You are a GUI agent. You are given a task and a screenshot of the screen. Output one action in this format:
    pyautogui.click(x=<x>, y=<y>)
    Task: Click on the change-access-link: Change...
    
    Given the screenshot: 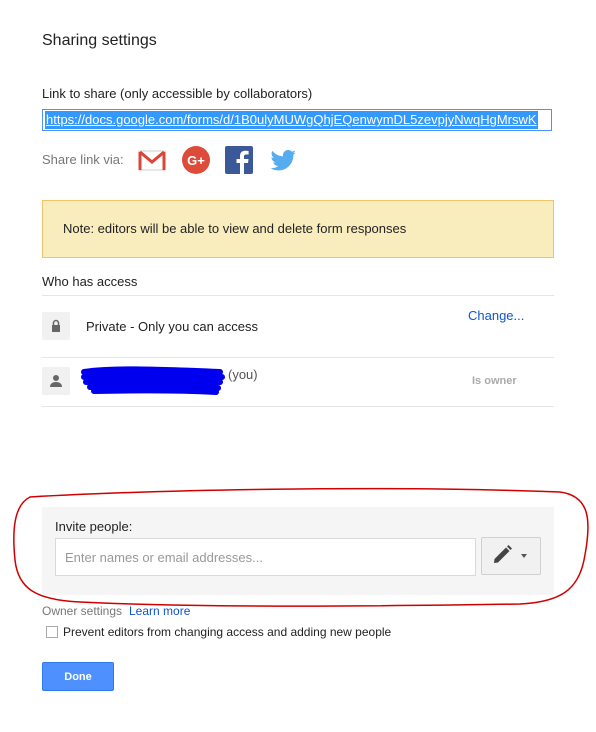 What is the action you would take?
    pyautogui.click(x=496, y=315)
    